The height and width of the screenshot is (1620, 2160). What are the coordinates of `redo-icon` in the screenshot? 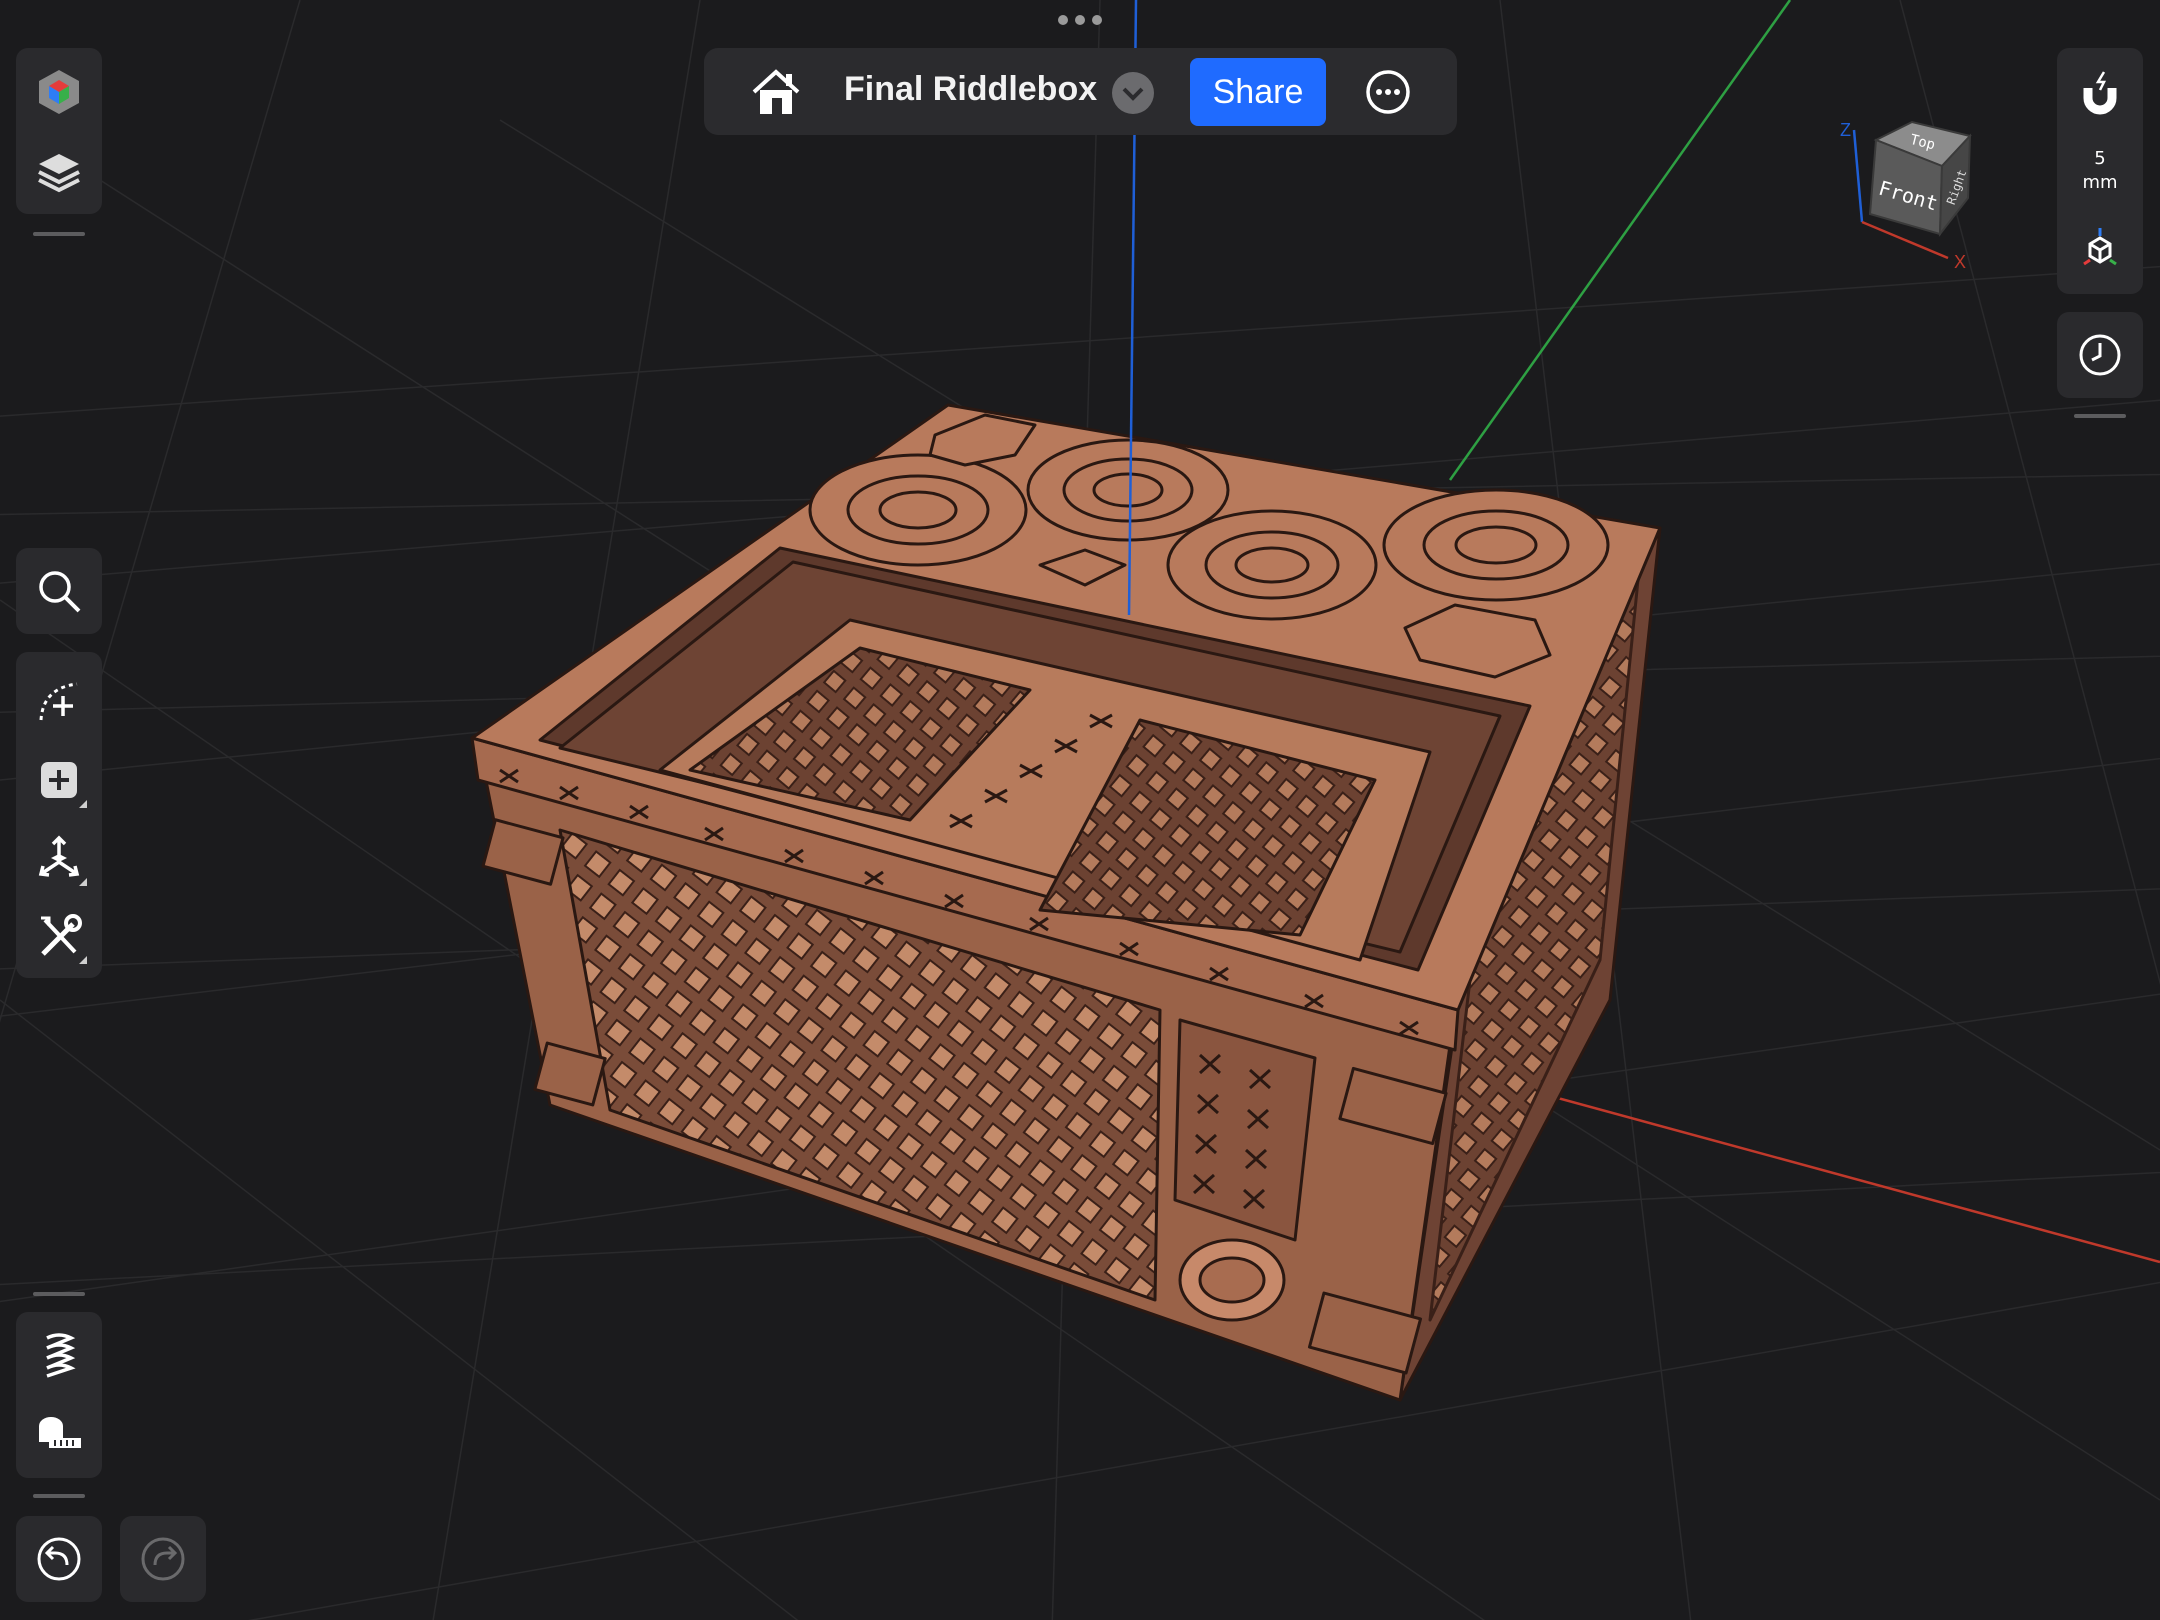 It's located at (163, 1559).